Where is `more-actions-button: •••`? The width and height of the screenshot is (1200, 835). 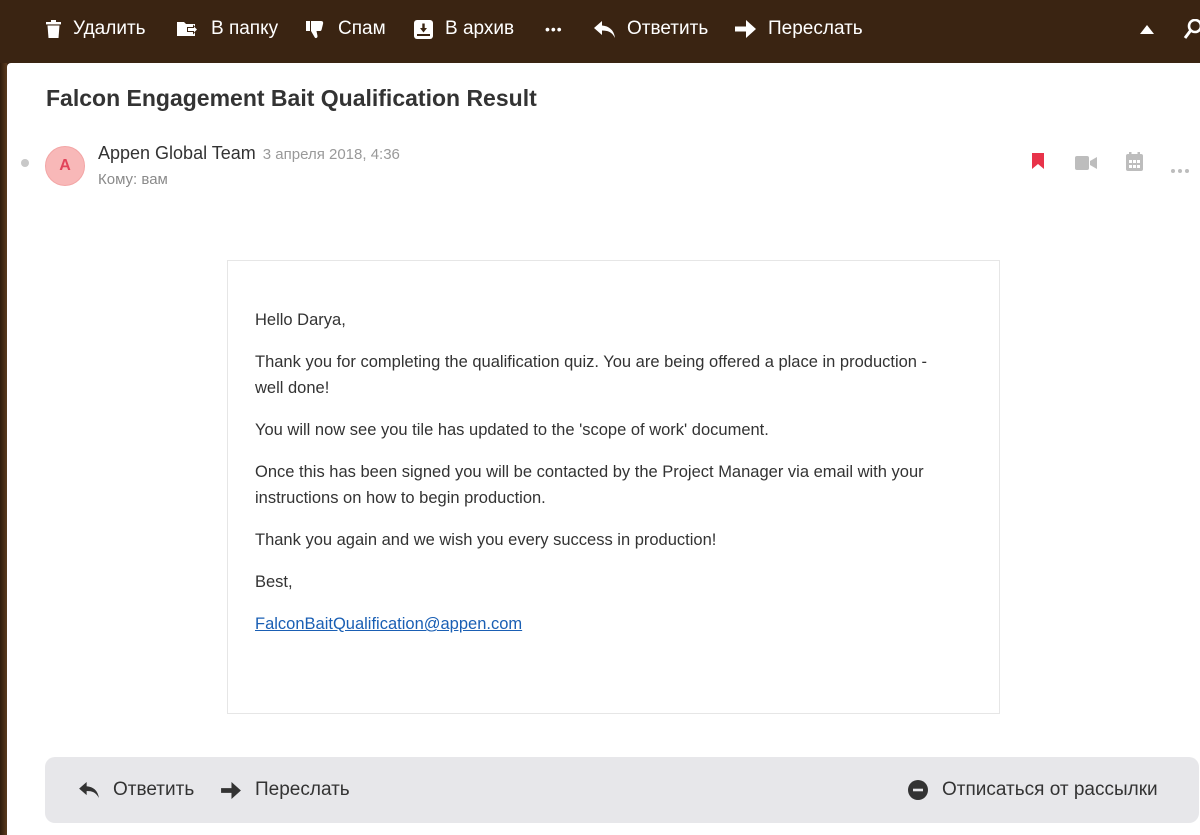
more-actions-button: ••• is located at coordinates (554, 29).